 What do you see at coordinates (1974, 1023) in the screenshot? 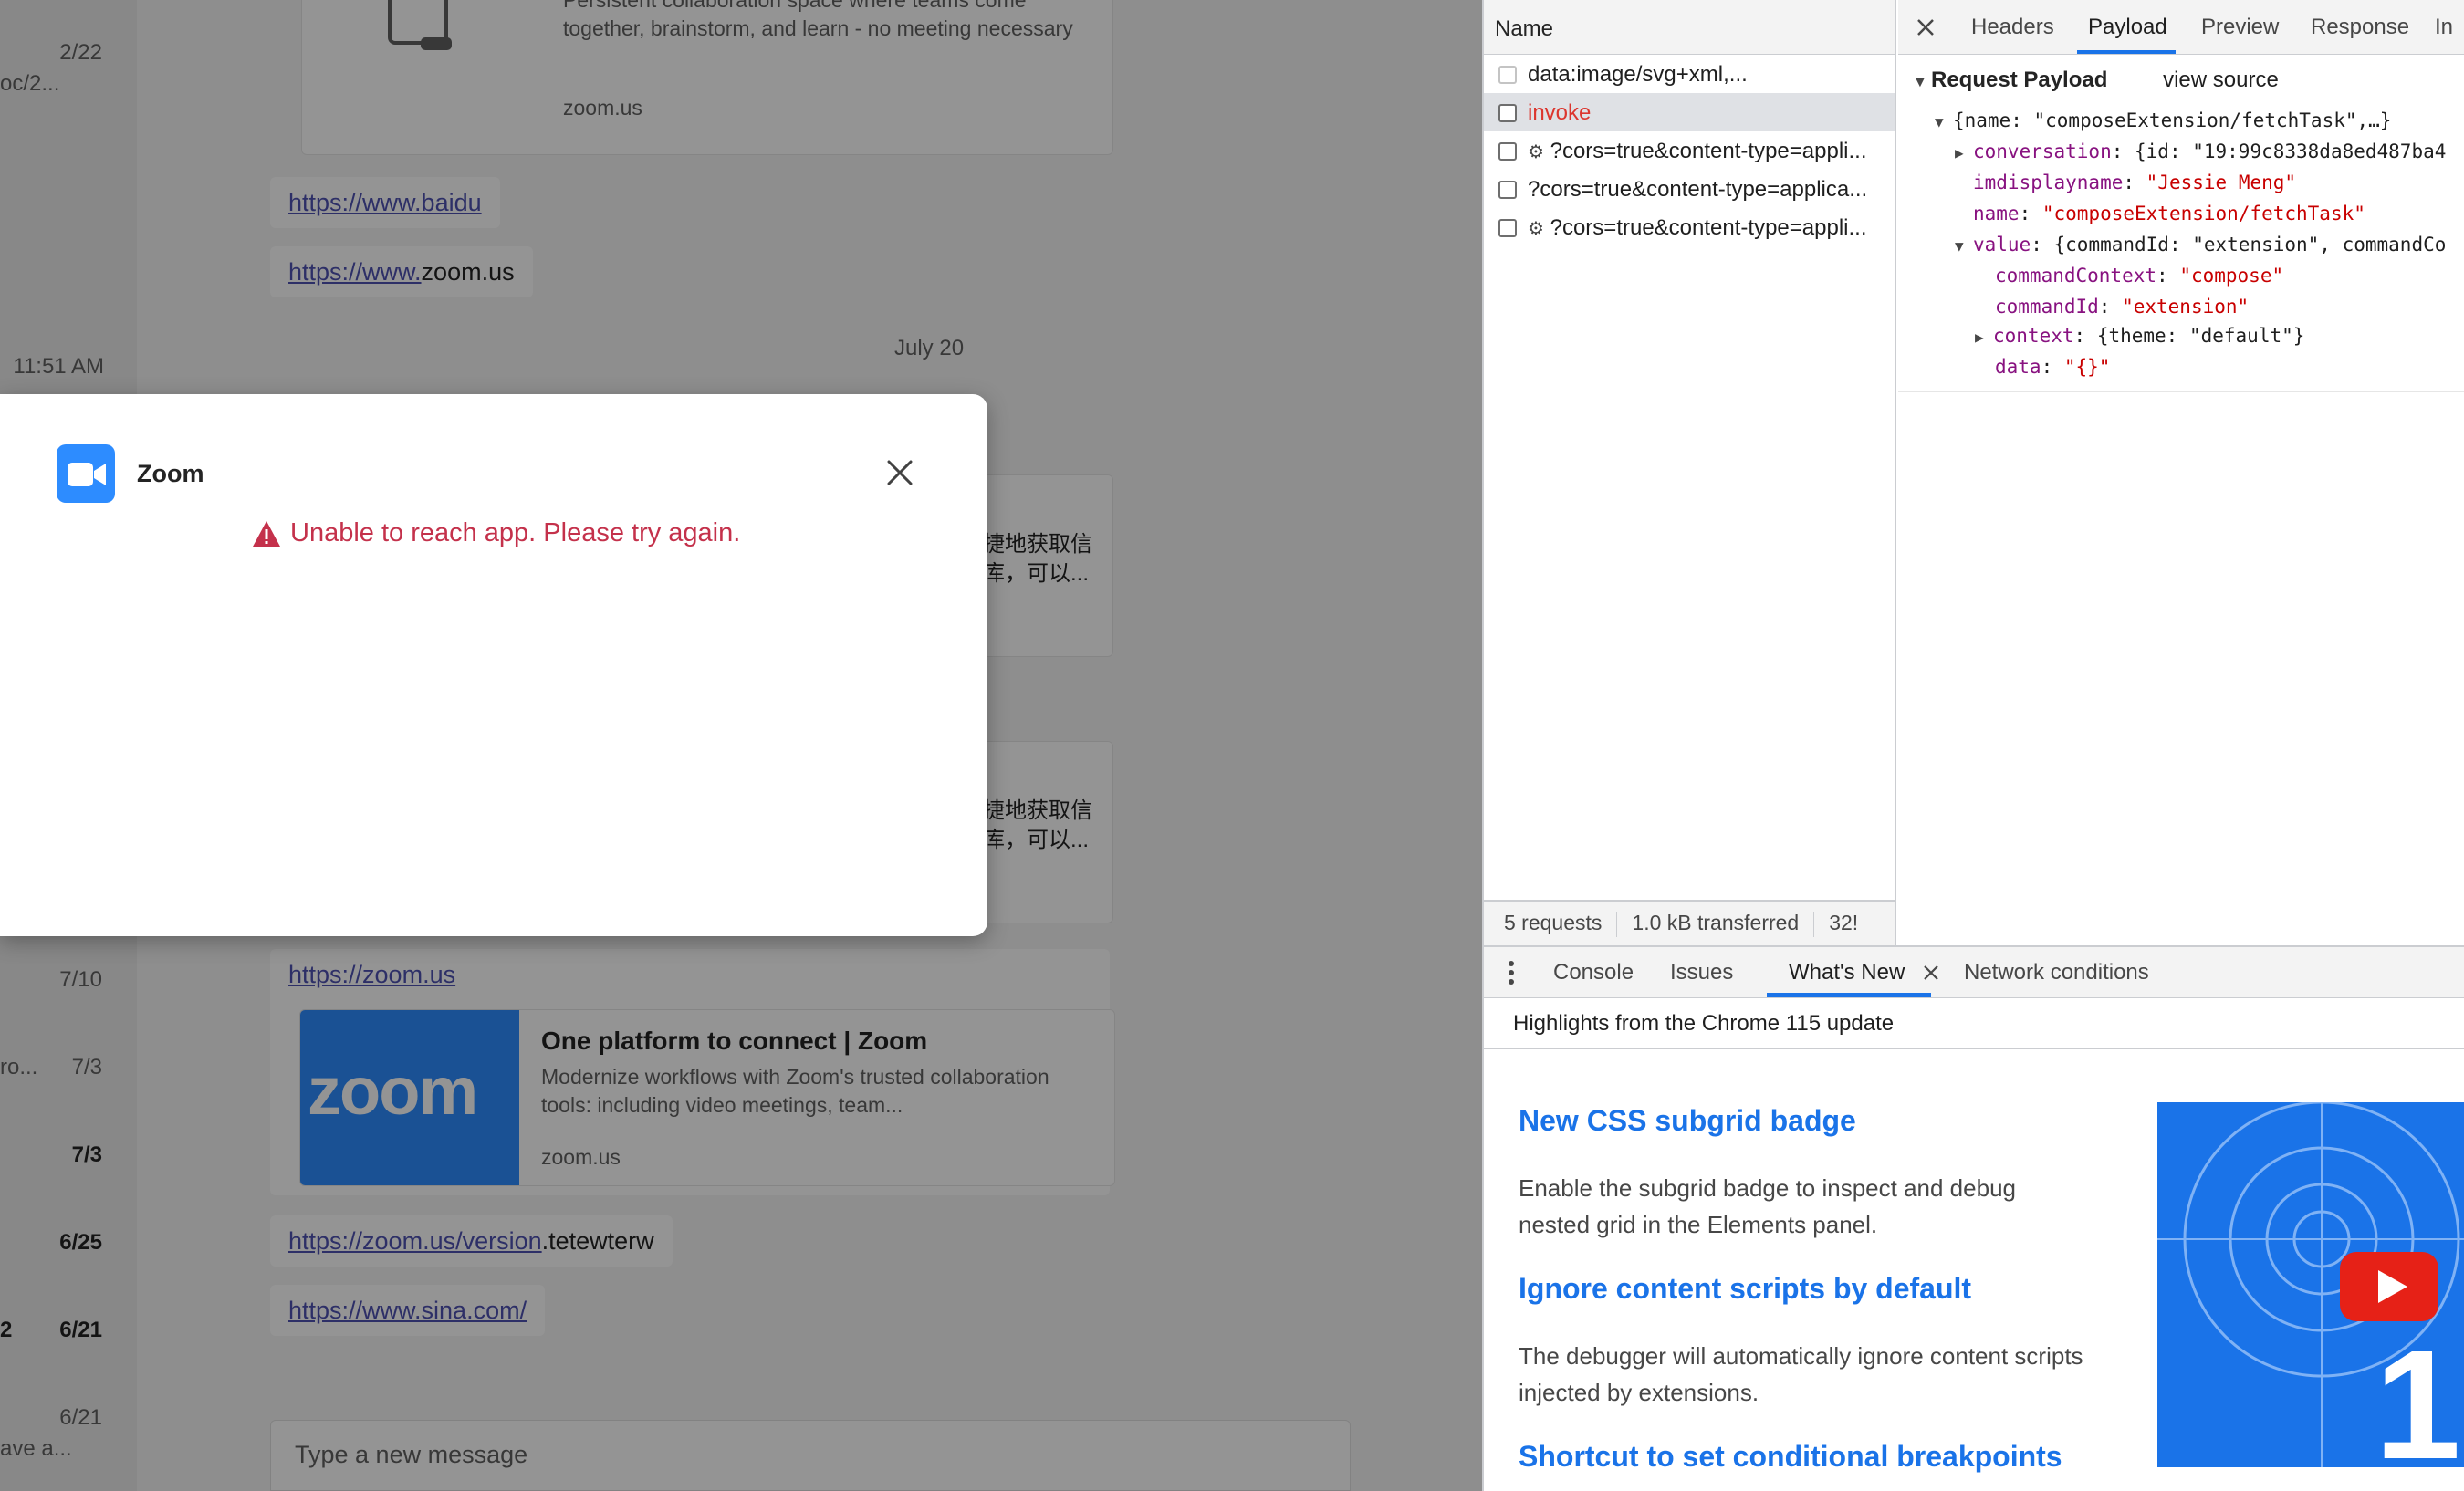
I see `highlights-header: Highlights from the Chrome 115 update` at bounding box center [1974, 1023].